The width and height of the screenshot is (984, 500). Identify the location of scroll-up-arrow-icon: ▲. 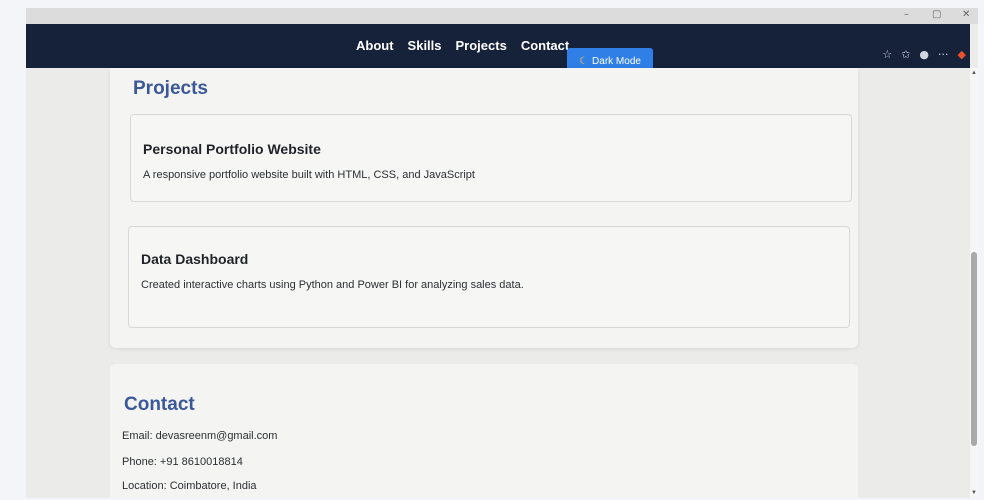
(974, 73).